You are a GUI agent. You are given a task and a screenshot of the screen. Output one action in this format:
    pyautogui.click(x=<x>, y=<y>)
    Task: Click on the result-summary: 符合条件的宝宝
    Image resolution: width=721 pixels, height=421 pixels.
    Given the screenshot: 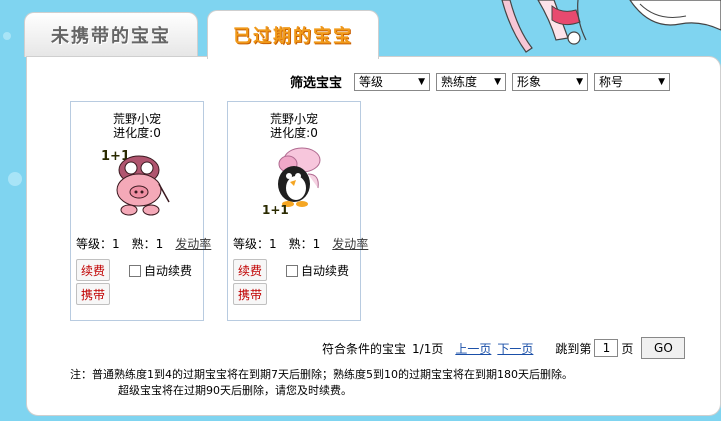 What is the action you would take?
    pyautogui.click(x=364, y=348)
    